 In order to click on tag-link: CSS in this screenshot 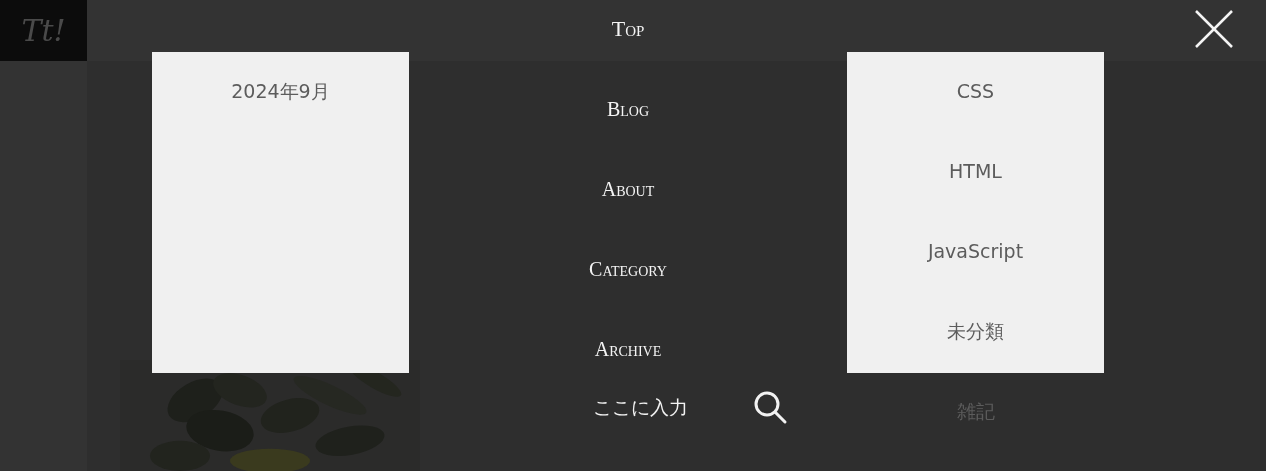, I will do `click(975, 91)`.